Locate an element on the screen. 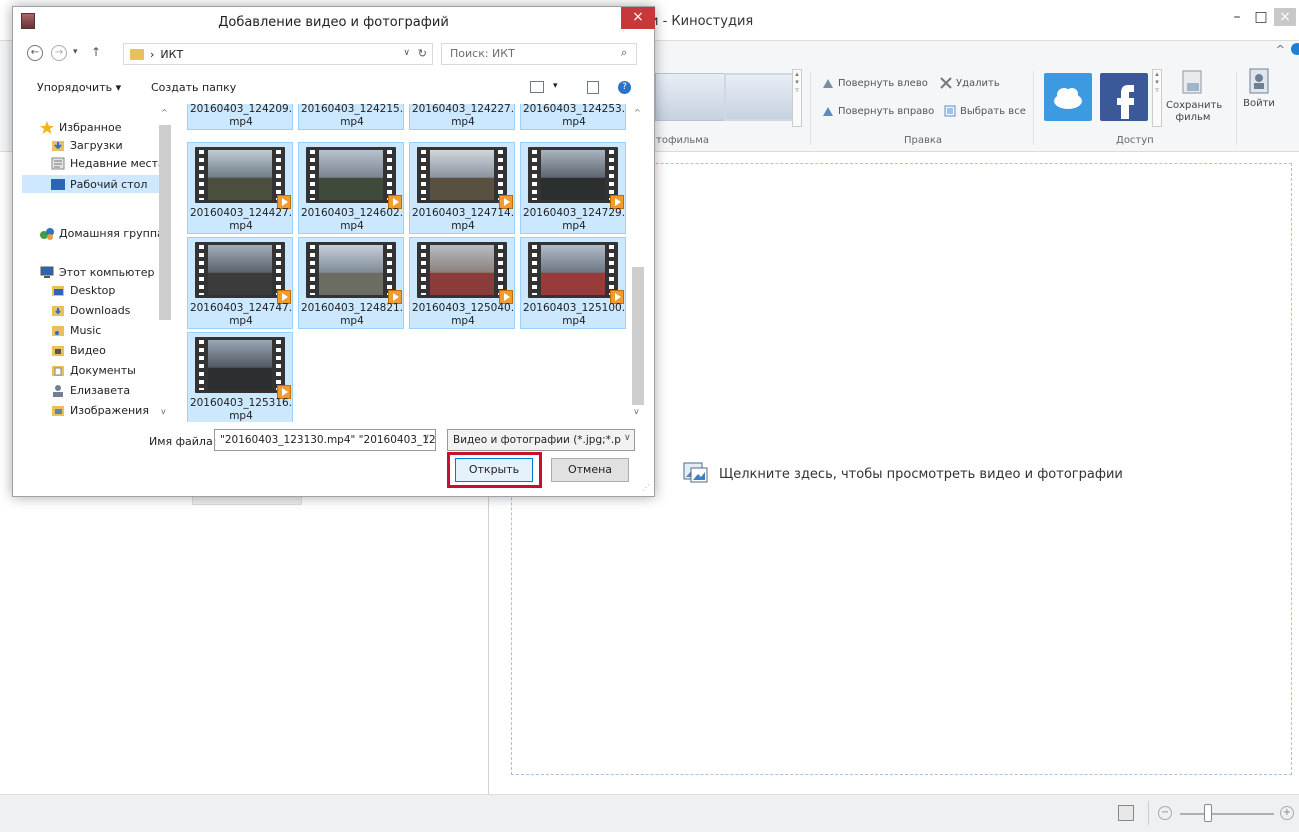  select-all-label: Выбрать все is located at coordinates (993, 111).